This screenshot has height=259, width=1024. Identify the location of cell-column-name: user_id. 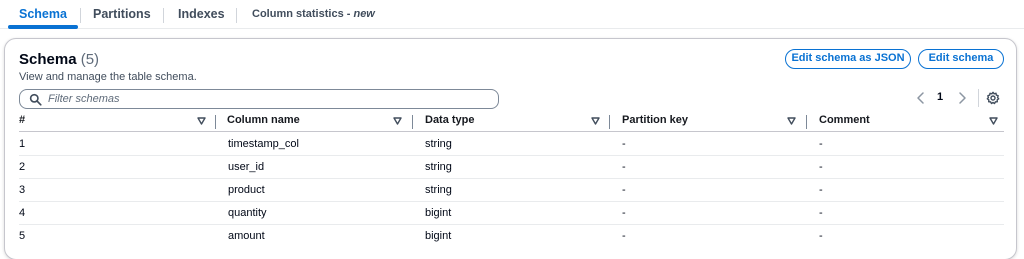
(246, 167).